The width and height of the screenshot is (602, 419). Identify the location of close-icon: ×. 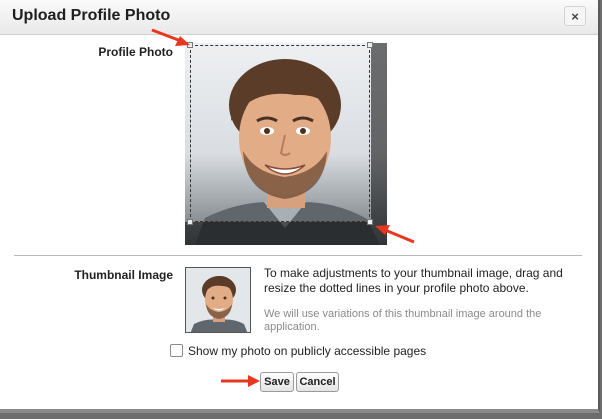
(575, 16).